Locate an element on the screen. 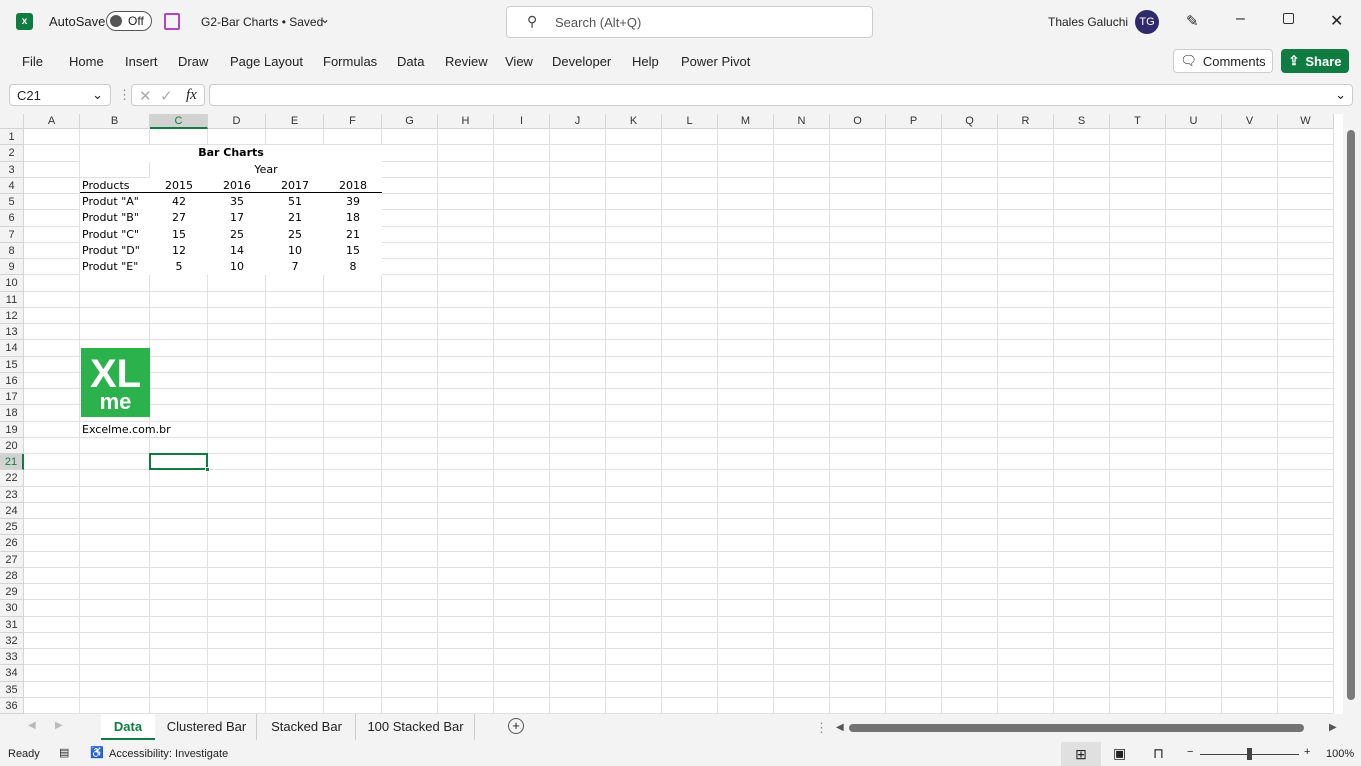 The height and width of the screenshot is (766, 1361). comments-button: 🗨 Comments is located at coordinates (1223, 61).